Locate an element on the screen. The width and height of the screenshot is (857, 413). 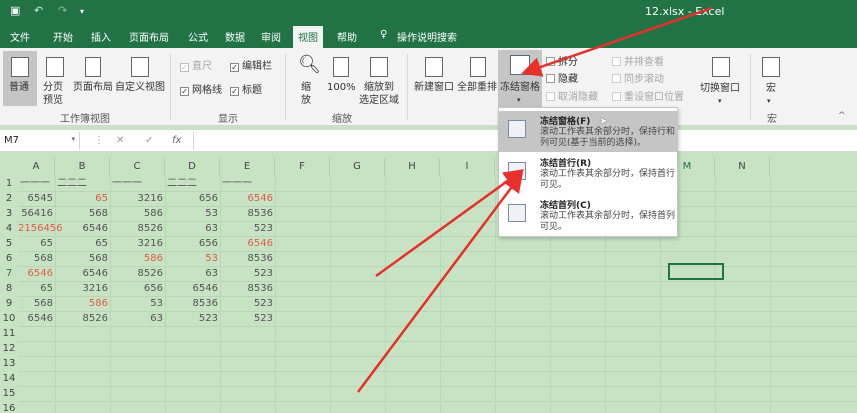
row-header-2: 2 is located at coordinates (9, 198).